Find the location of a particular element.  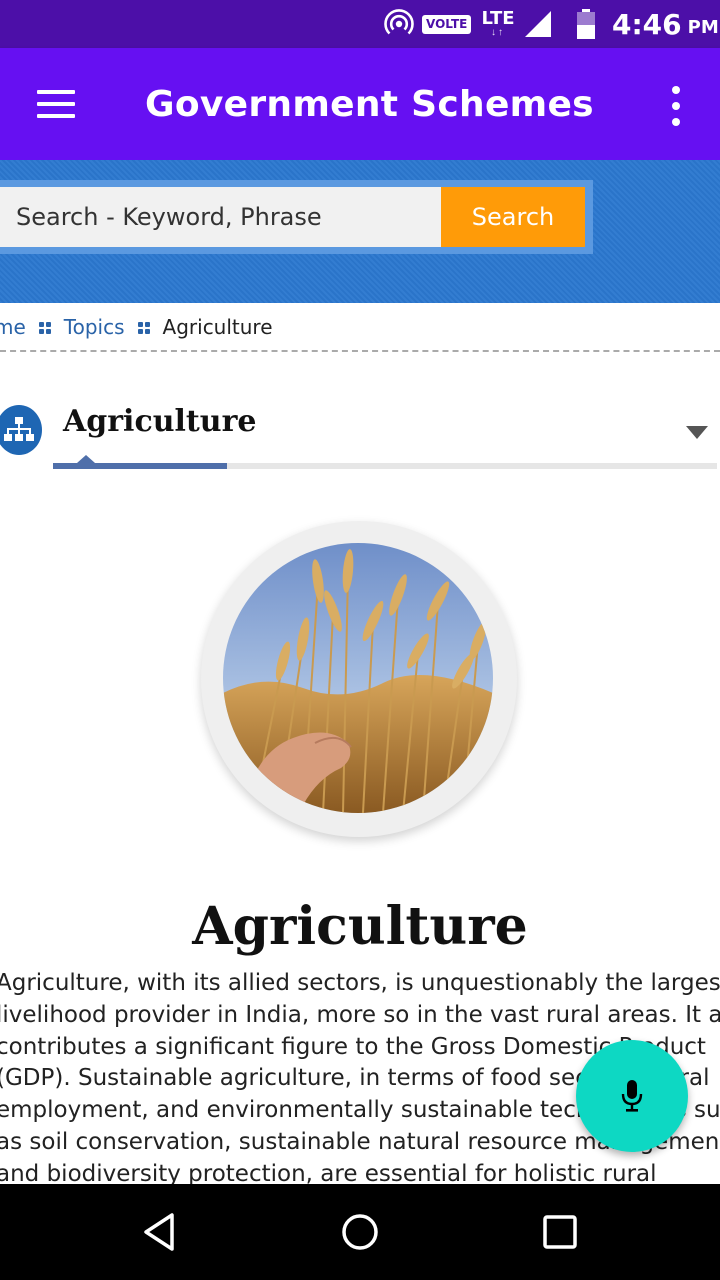

search-input is located at coordinates (220, 217).